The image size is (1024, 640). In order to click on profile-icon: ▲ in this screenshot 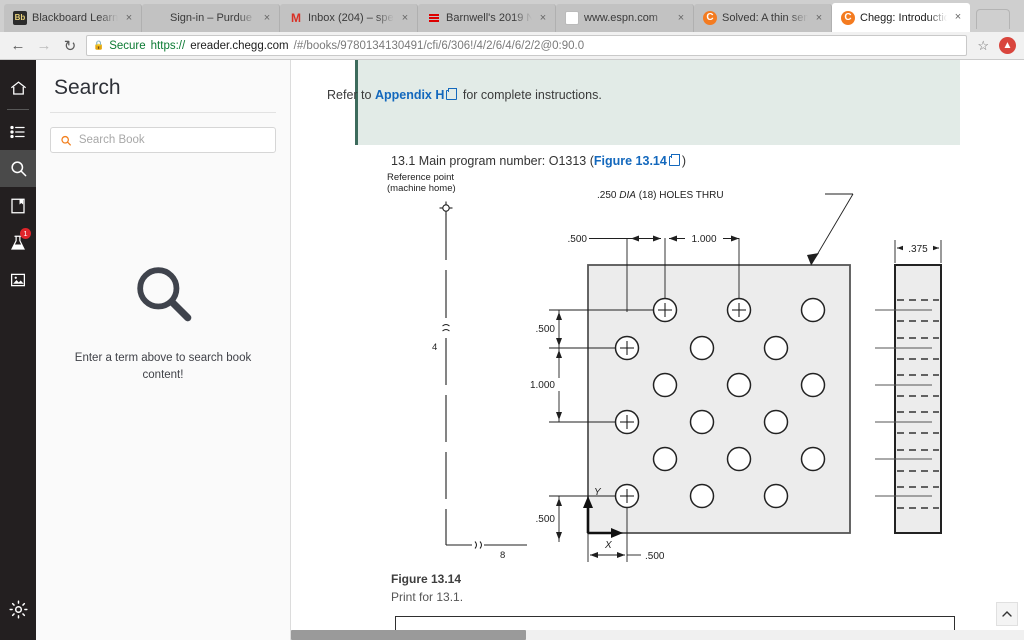, I will do `click(1007, 45)`.